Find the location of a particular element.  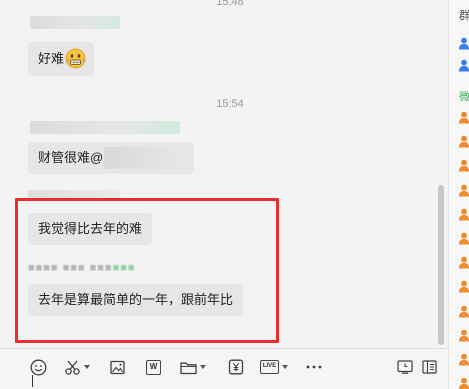

input-toolbar: W LIVE is located at coordinates (224, 368).